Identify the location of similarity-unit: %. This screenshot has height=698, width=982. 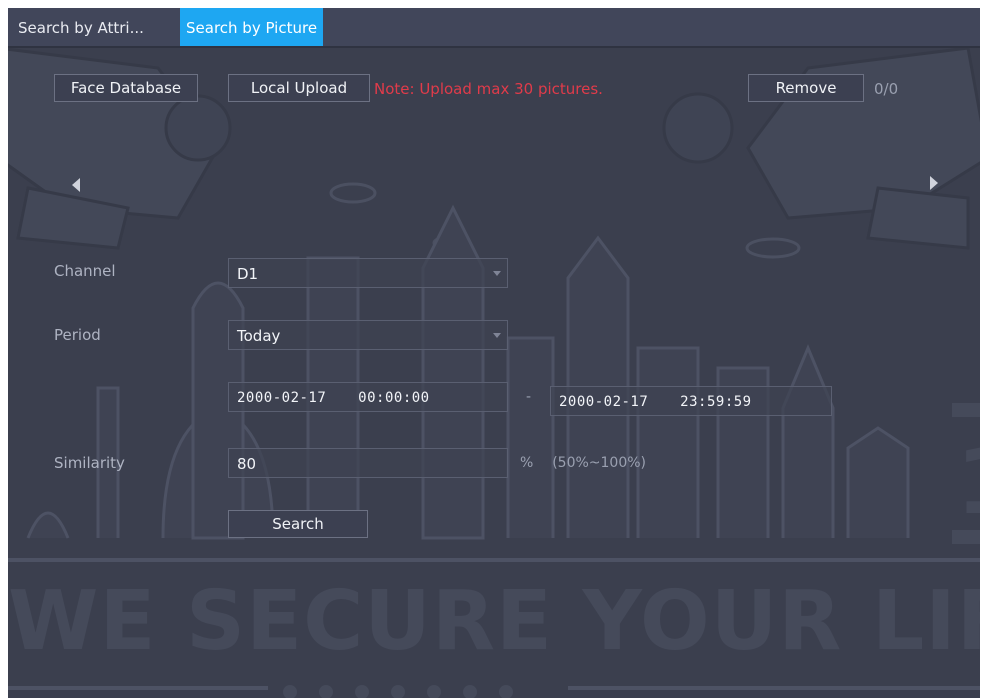
(527, 463).